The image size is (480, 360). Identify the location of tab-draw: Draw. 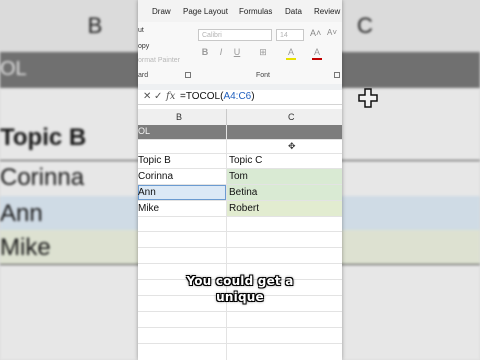
(161, 11).